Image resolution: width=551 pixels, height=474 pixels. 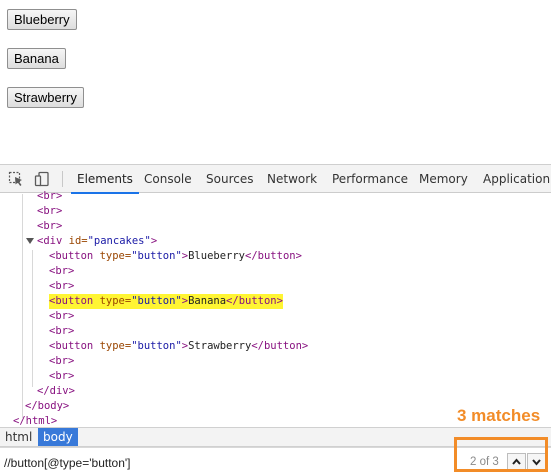 What do you see at coordinates (58, 437) in the screenshot?
I see `breadcrumb-body: body` at bounding box center [58, 437].